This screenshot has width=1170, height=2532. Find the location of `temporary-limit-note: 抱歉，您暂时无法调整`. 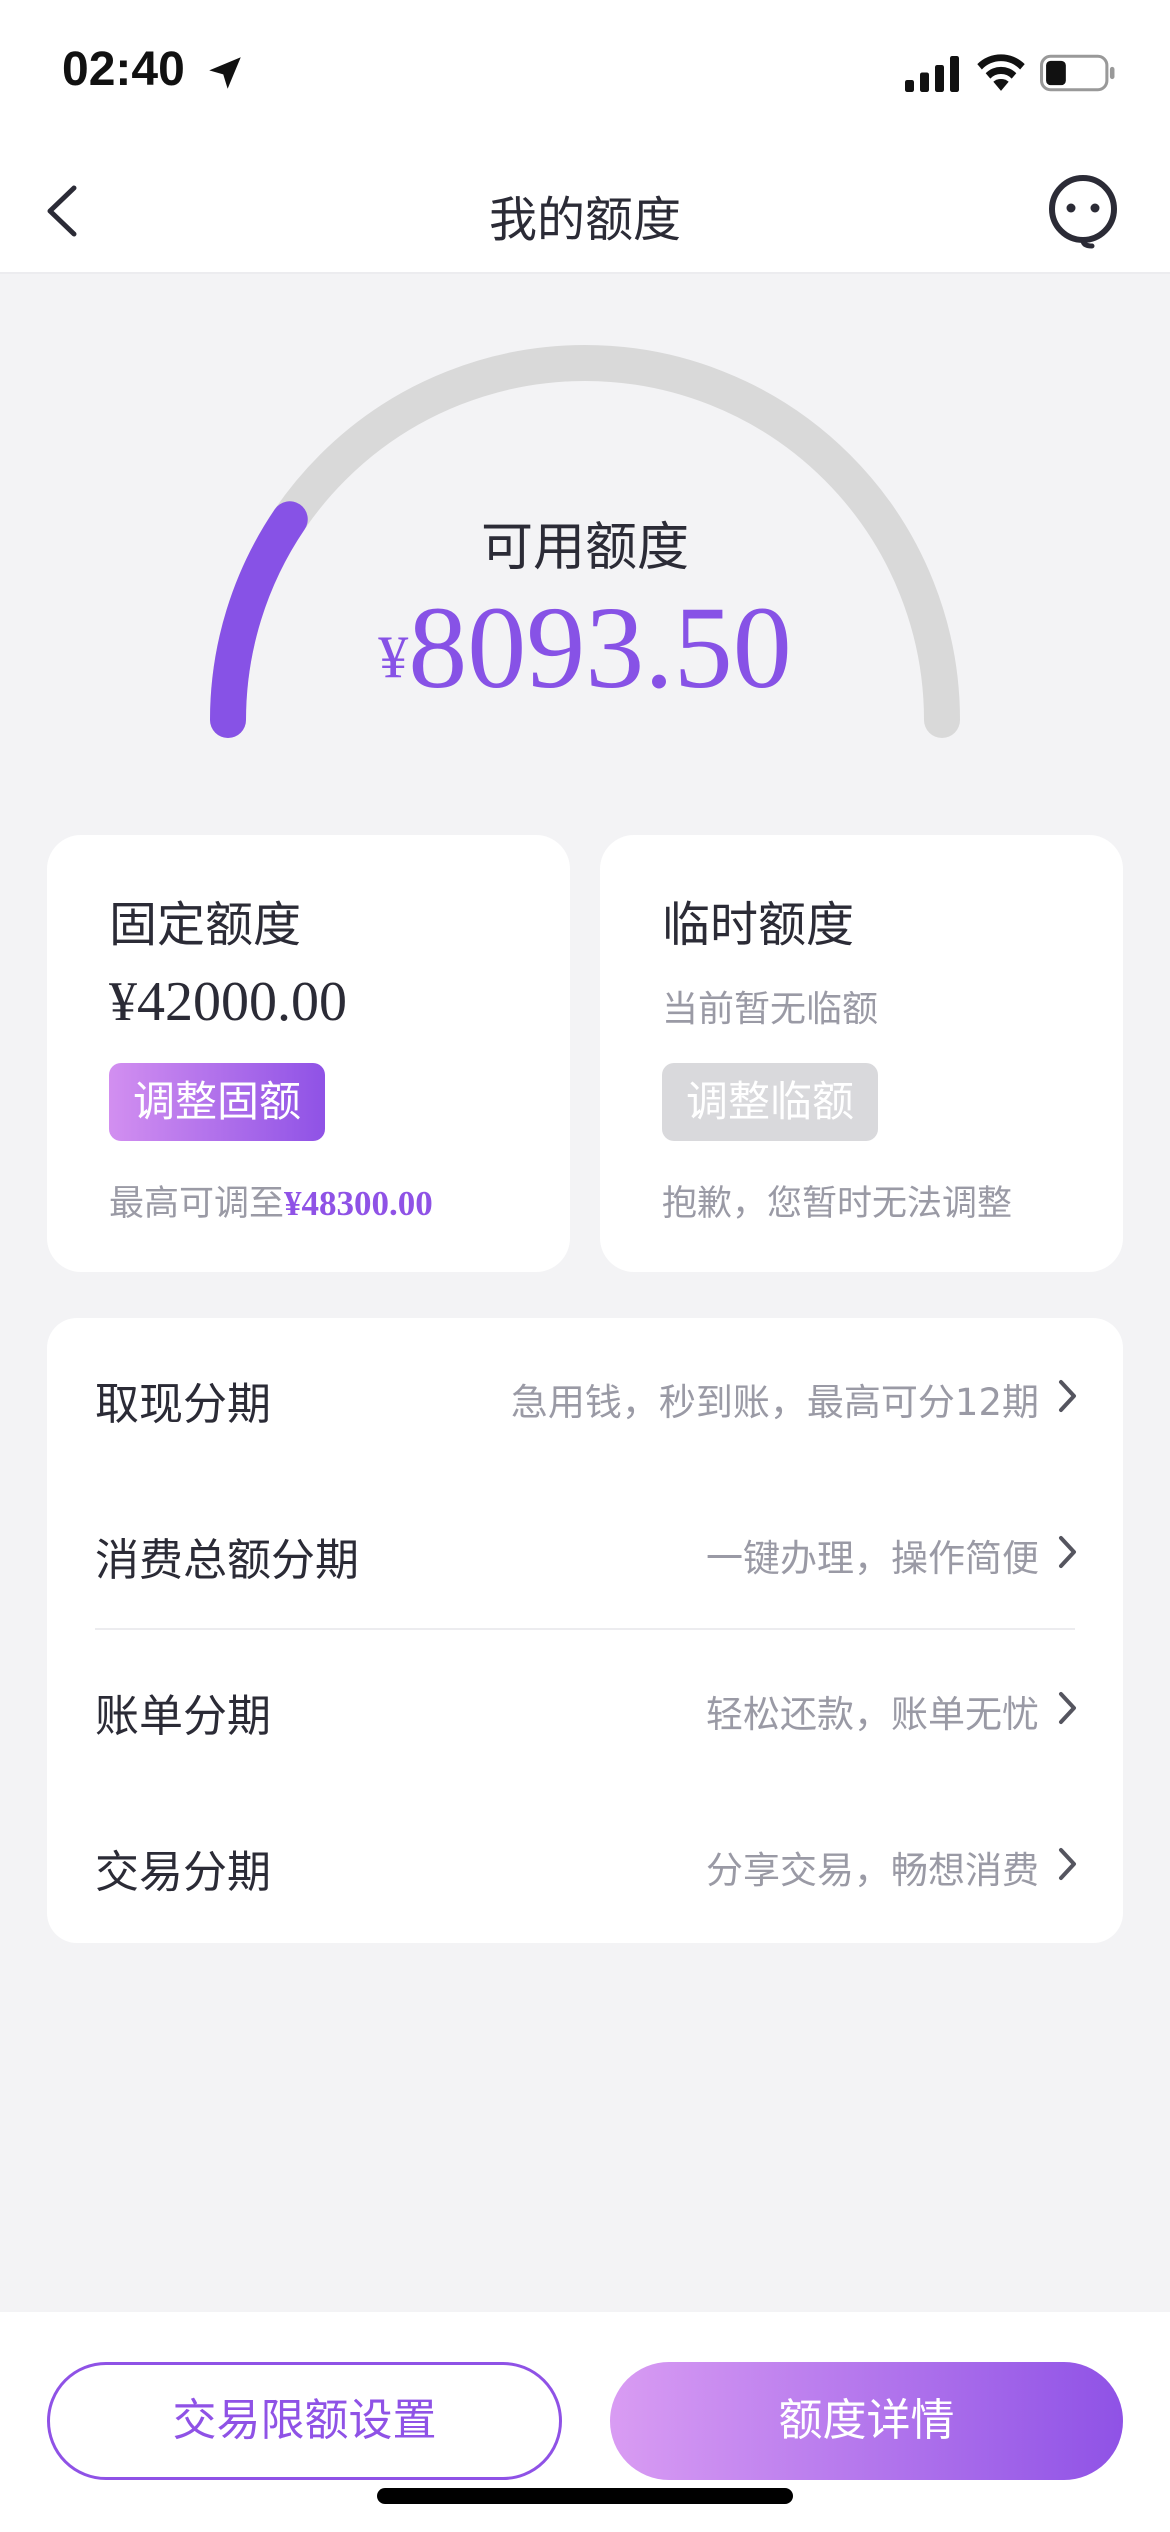

temporary-limit-note: 抱歉，您暂时无法调整 is located at coordinates (837, 1204).